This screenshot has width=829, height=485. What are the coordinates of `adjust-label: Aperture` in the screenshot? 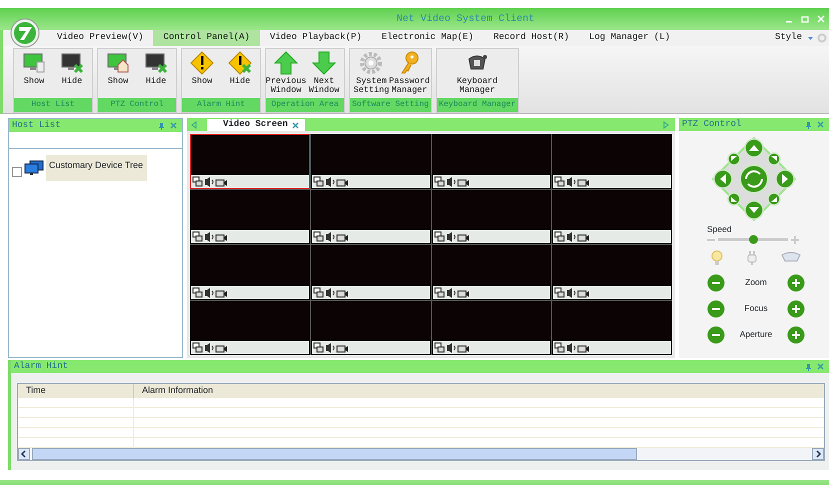 It's located at (756, 335).